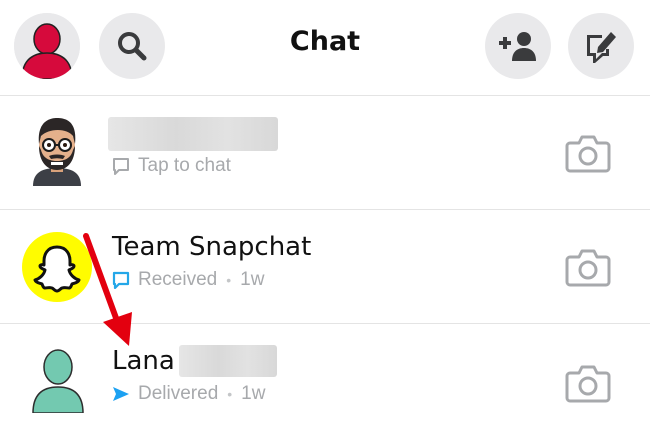  Describe the element at coordinates (212, 247) in the screenshot. I see `chat-name: Team Snapchat` at that location.